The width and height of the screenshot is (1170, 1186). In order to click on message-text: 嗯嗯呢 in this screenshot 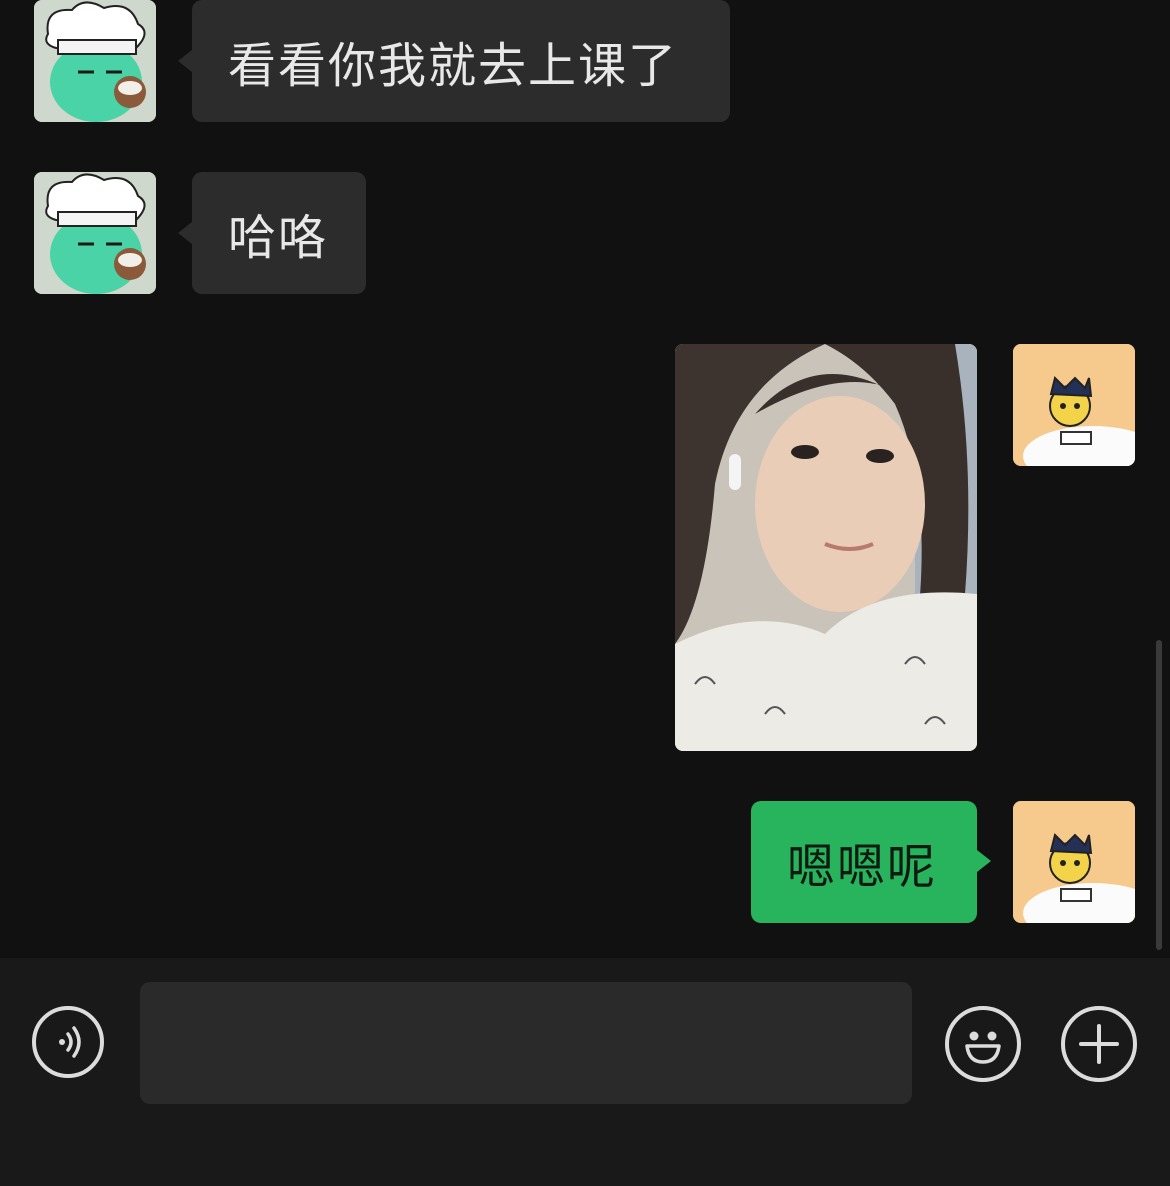, I will do `click(862, 867)`.